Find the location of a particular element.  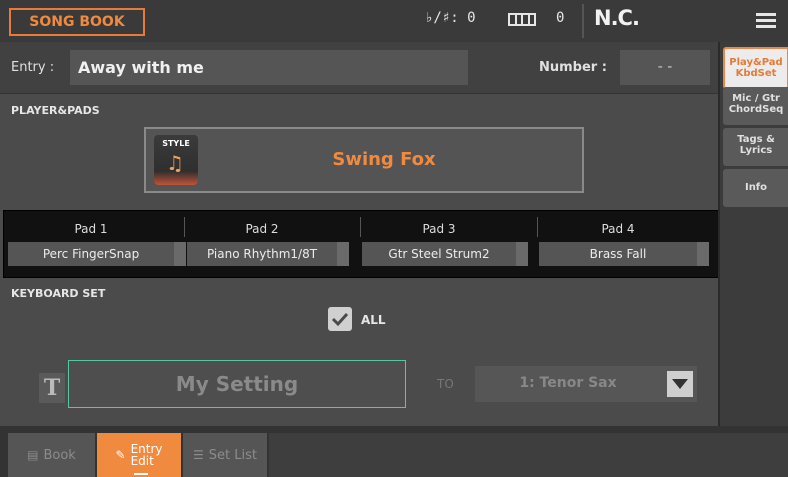

pad-value: Gtr Steel Strum2 is located at coordinates (445, 254).